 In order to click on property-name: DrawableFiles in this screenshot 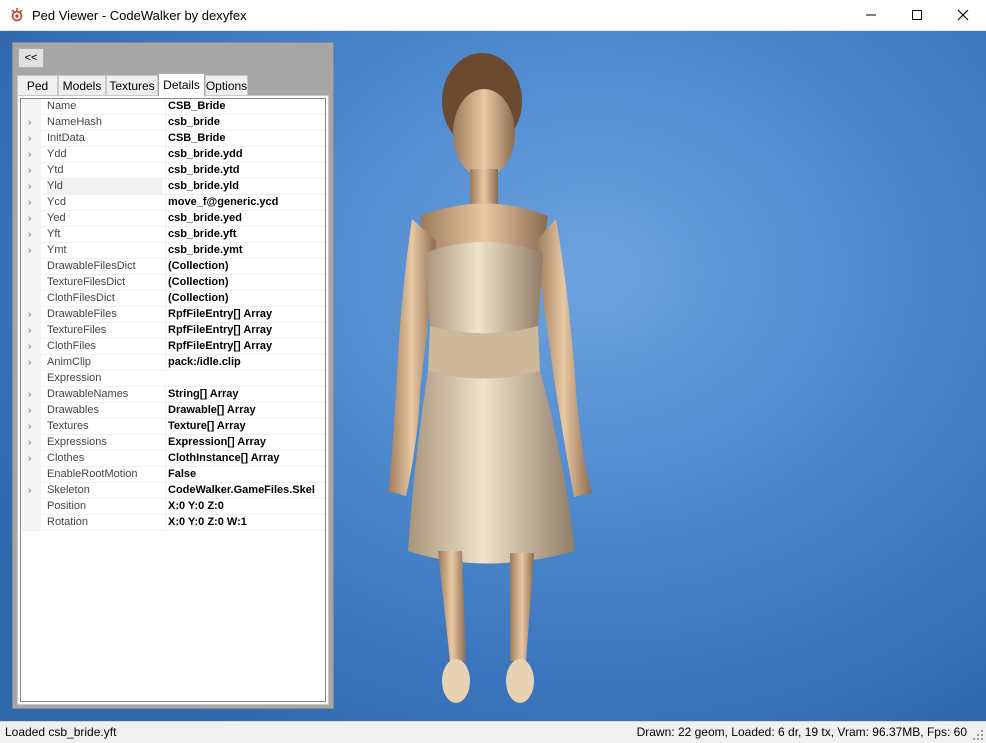, I will do `click(82, 314)`.